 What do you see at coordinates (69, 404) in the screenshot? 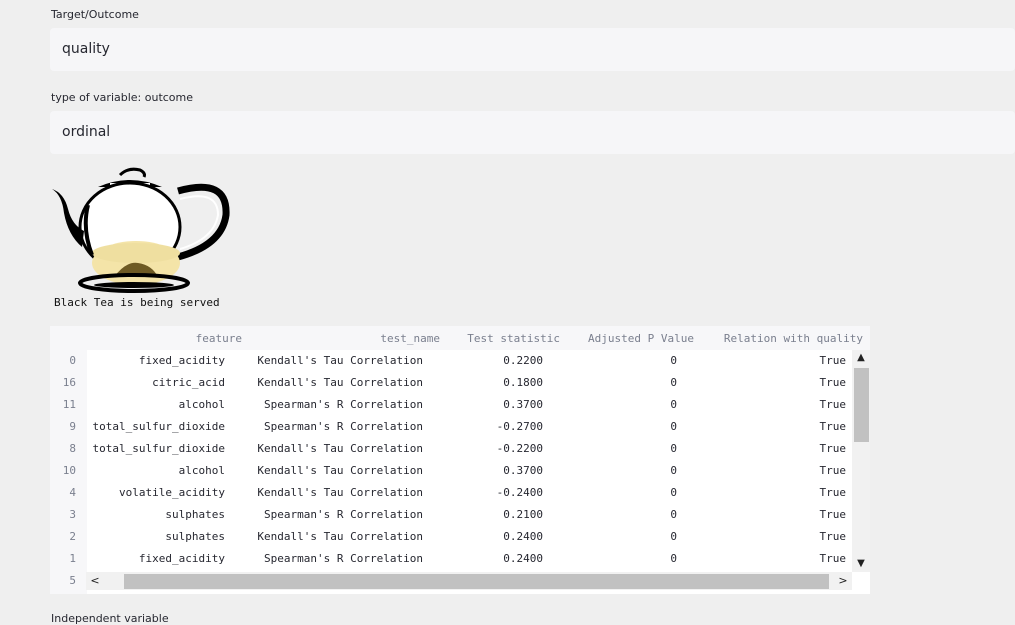
I see `row-index: 11` at bounding box center [69, 404].